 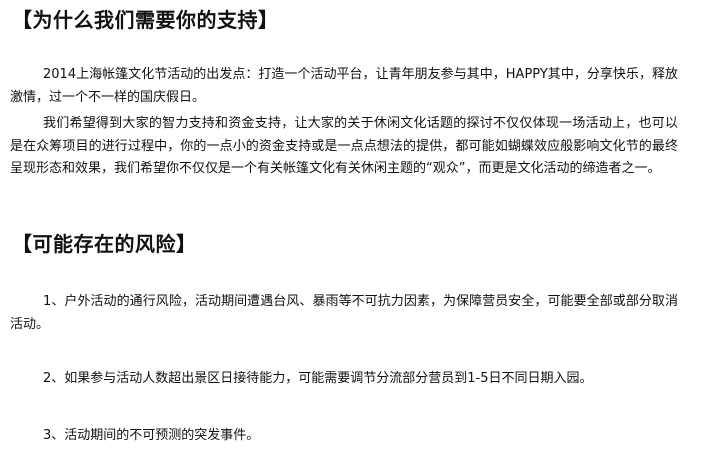 I want to click on section-heading-why-support: 【为什么我们需要你的支持】, so click(x=145, y=20).